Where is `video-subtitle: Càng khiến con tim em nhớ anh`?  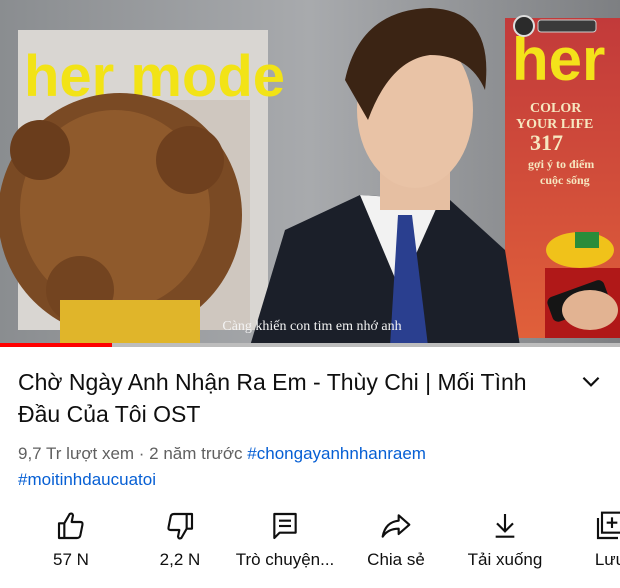
video-subtitle: Càng khiến con tim em nhớ anh is located at coordinates (311, 326).